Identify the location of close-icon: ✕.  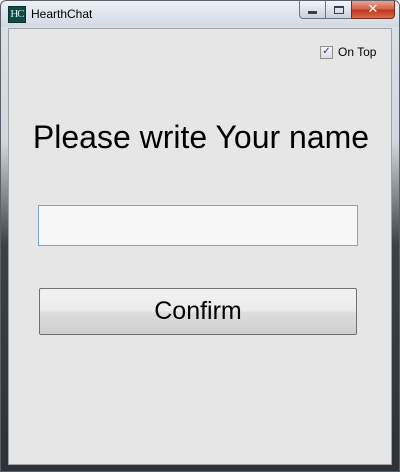
(373, 9).